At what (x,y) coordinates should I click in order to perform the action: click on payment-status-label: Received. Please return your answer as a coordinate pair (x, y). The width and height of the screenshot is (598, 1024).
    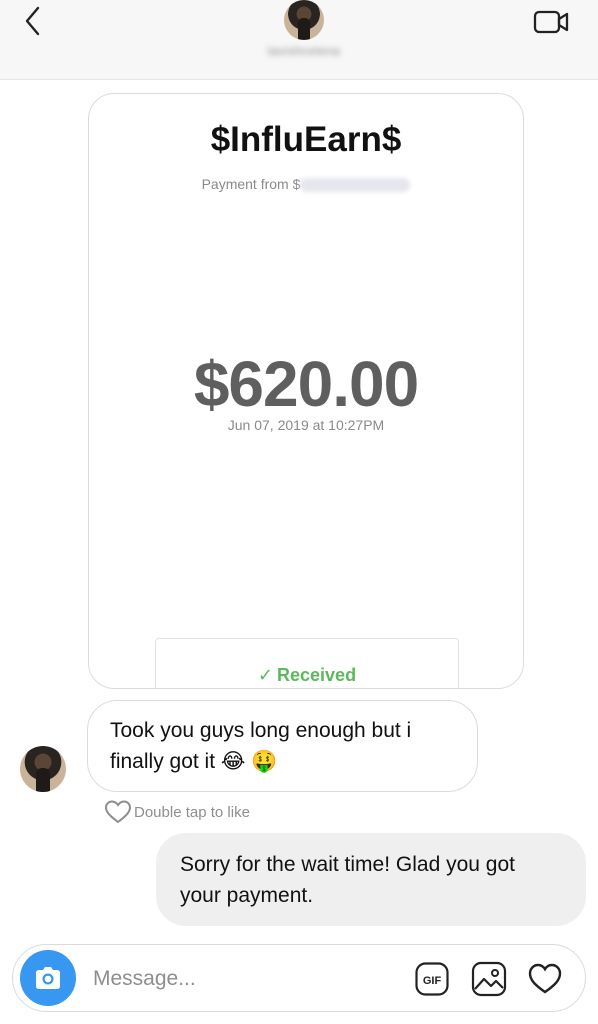
    Looking at the image, I should click on (317, 675).